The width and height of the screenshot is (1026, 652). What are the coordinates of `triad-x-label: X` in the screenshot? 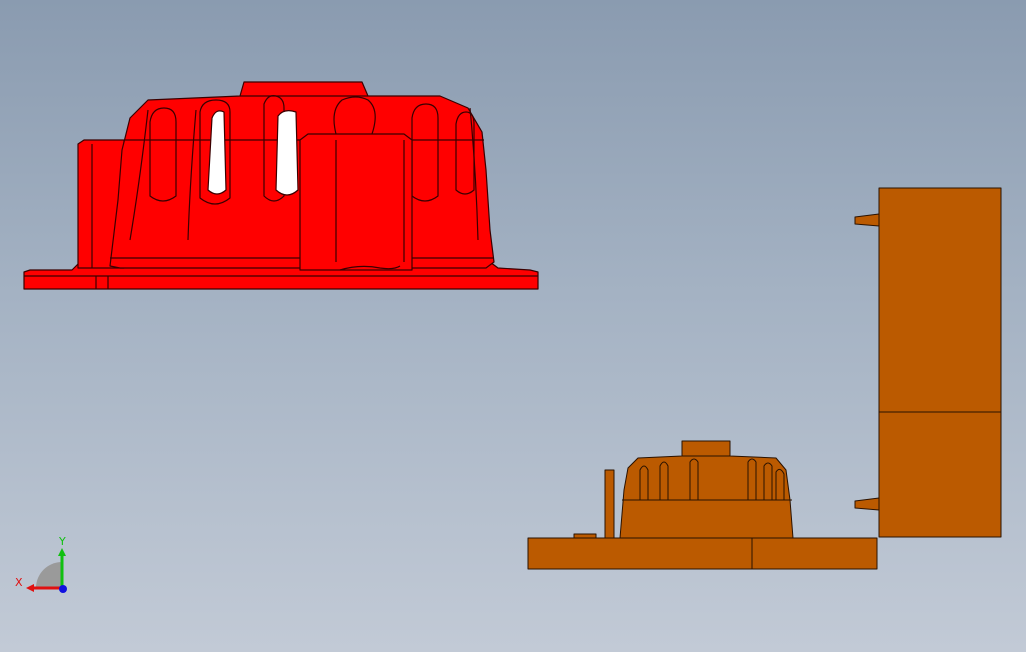 It's located at (19, 582).